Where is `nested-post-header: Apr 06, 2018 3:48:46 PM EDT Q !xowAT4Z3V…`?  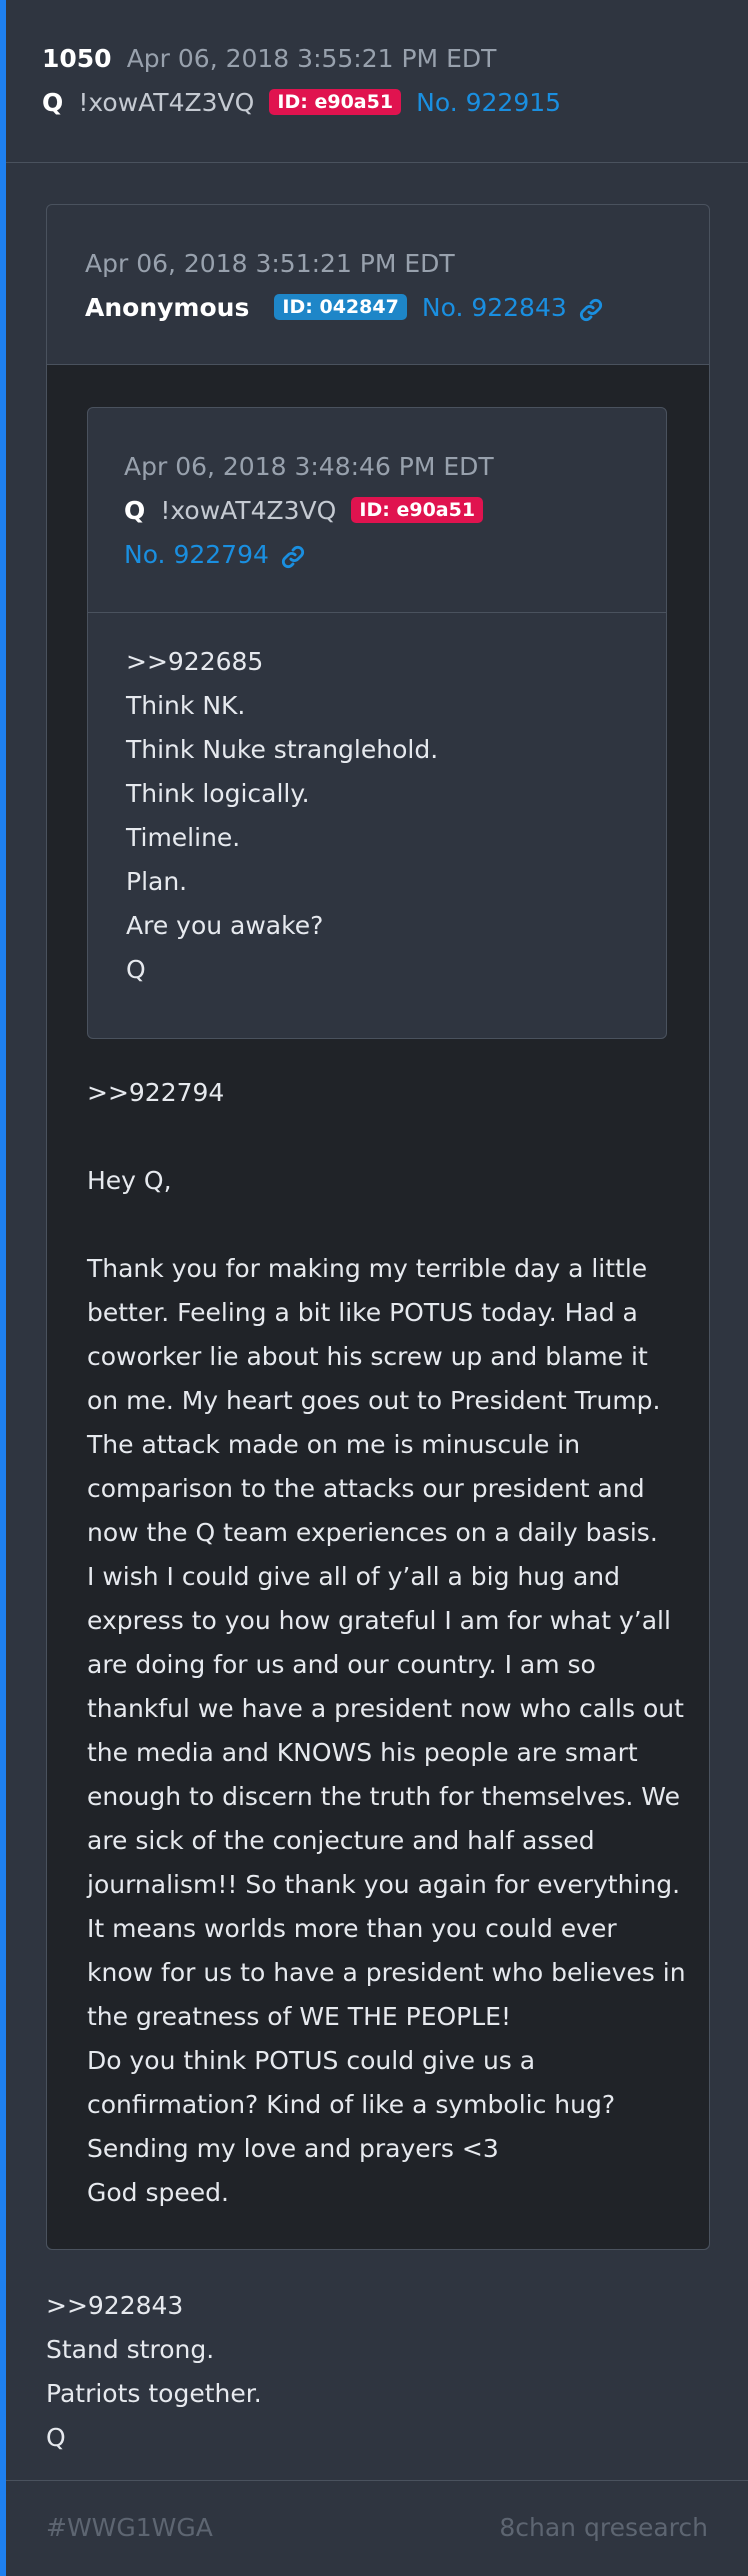 nested-post-header: Apr 06, 2018 3:48:46 PM EDT Q !xowAT4Z3V… is located at coordinates (377, 510).